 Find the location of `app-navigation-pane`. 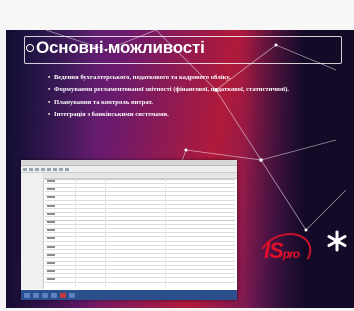

app-navigation-pane is located at coordinates (32, 231).